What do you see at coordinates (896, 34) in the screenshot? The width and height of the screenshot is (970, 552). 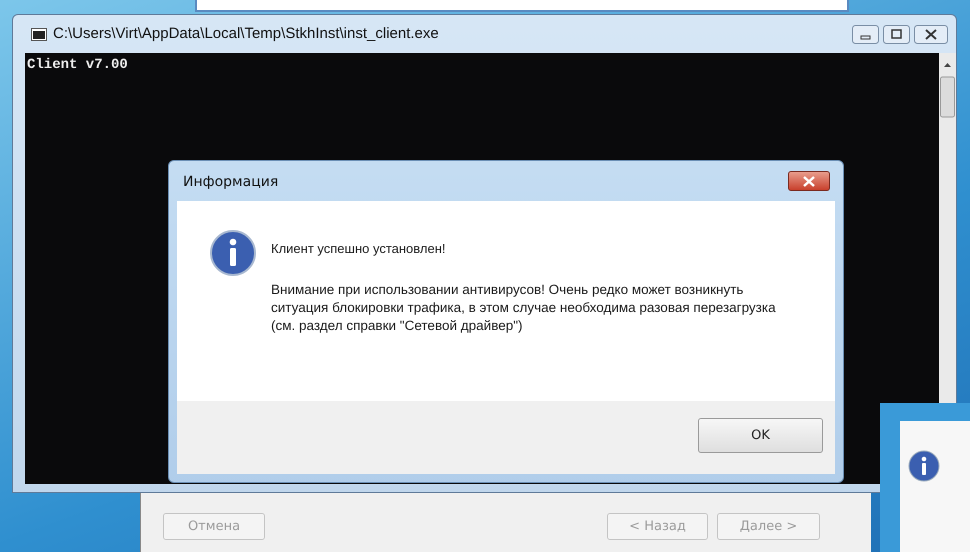 I see `maximize-button` at bounding box center [896, 34].